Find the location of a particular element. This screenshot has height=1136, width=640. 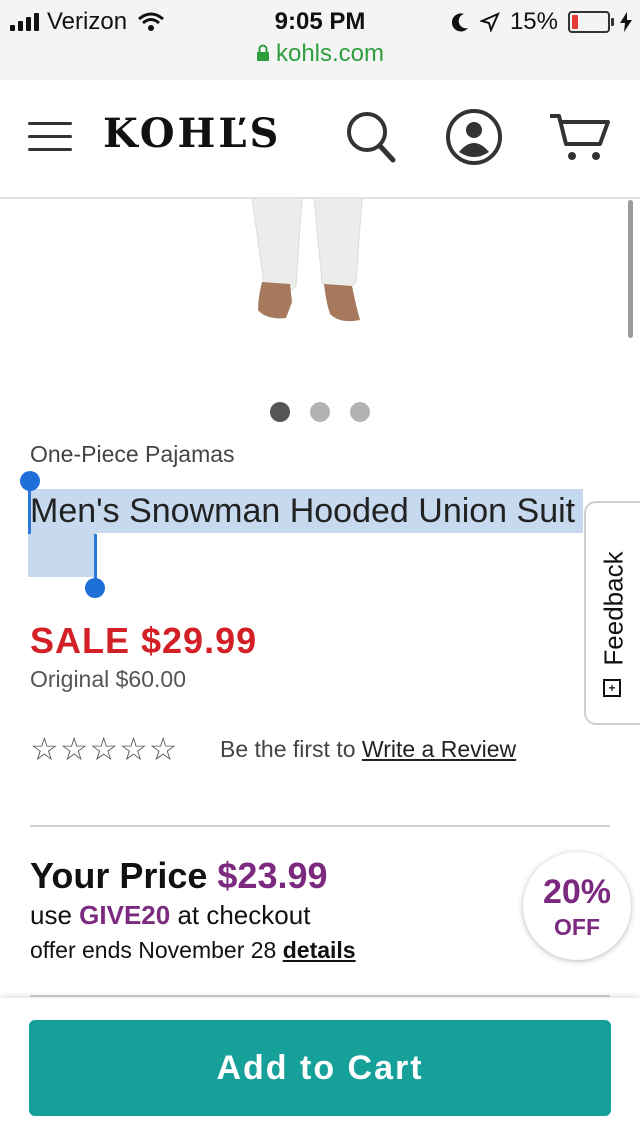

scrollbar is located at coordinates (630, 269).